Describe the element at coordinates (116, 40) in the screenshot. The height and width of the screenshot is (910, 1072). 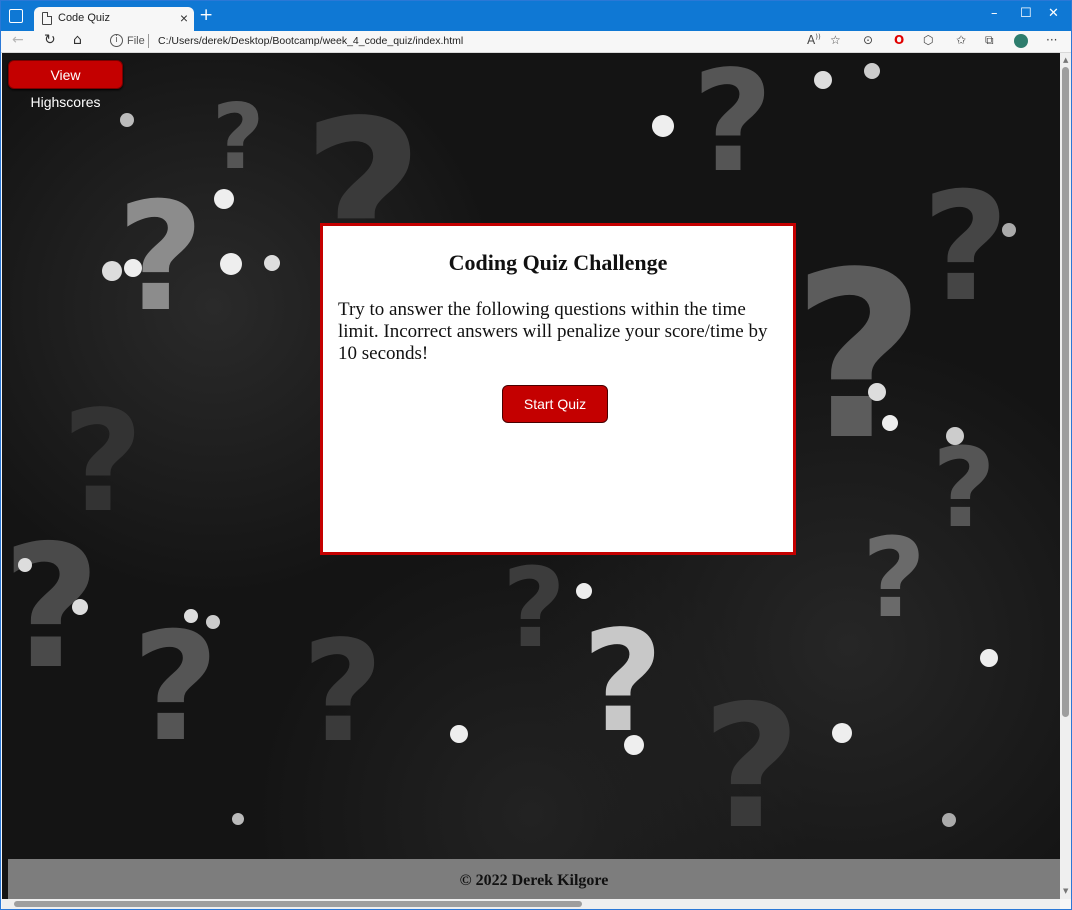
I see `site-info-icon: i` at that location.